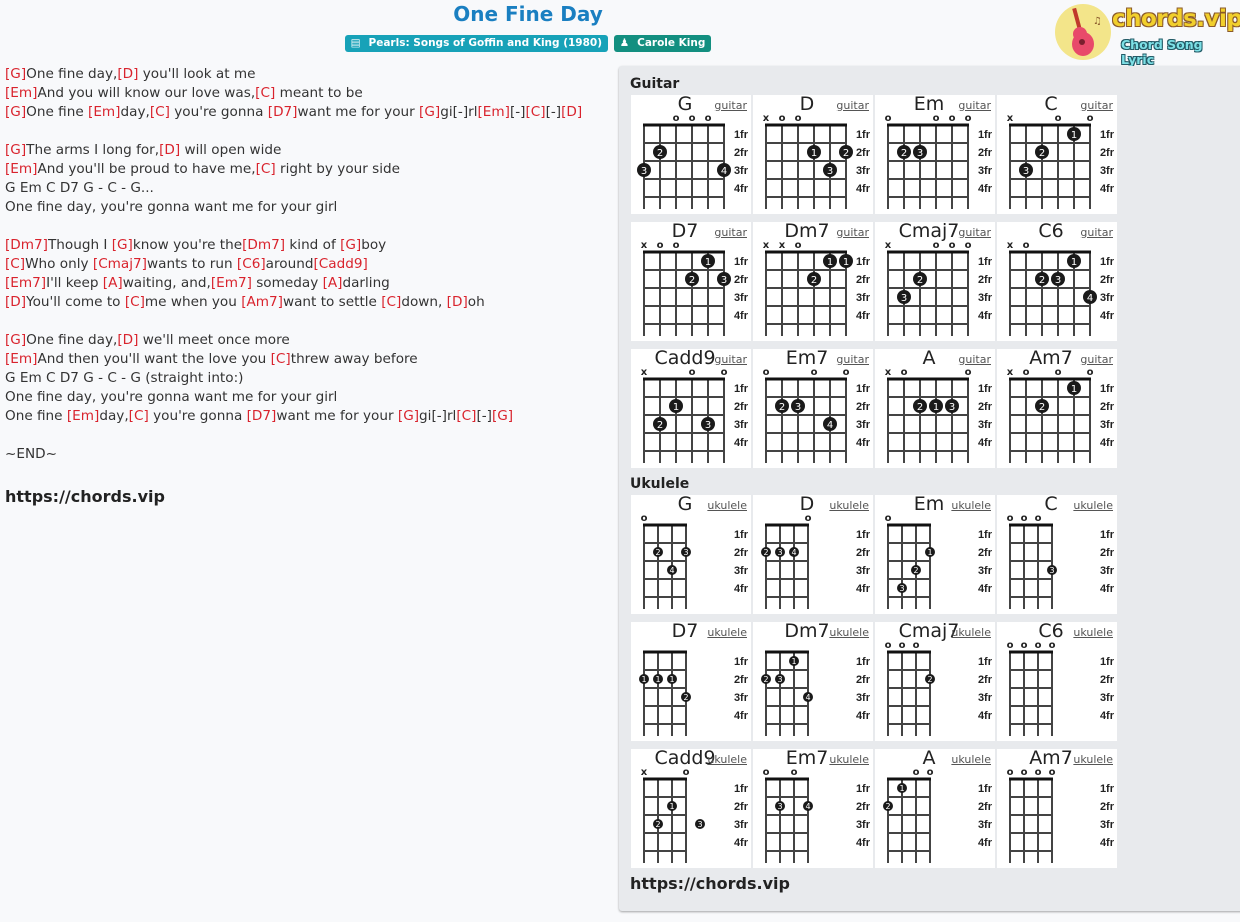  Describe the element at coordinates (340, 264) in the screenshot. I see `chord-marker: [Cadd9]` at that location.